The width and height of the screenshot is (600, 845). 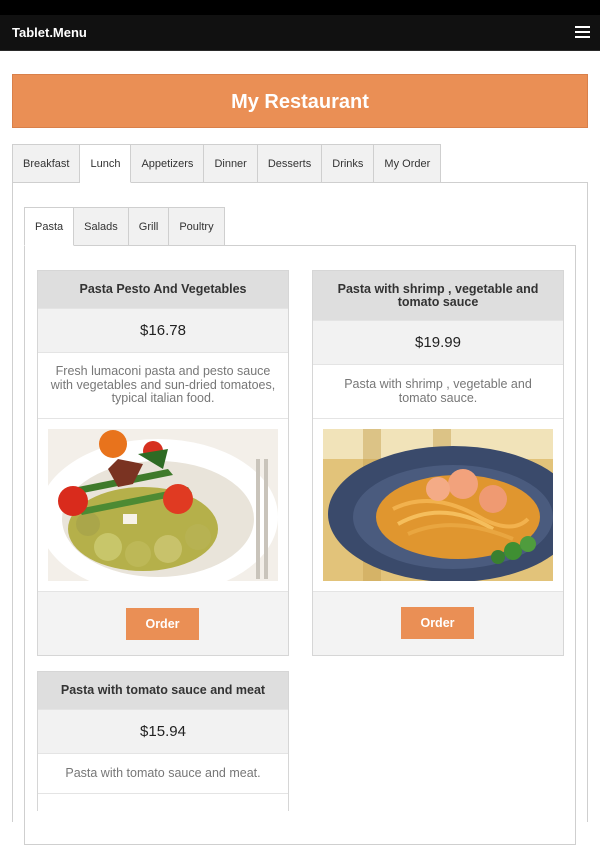 What do you see at coordinates (106, 163) in the screenshot?
I see `tab-lunch: Lunch` at bounding box center [106, 163].